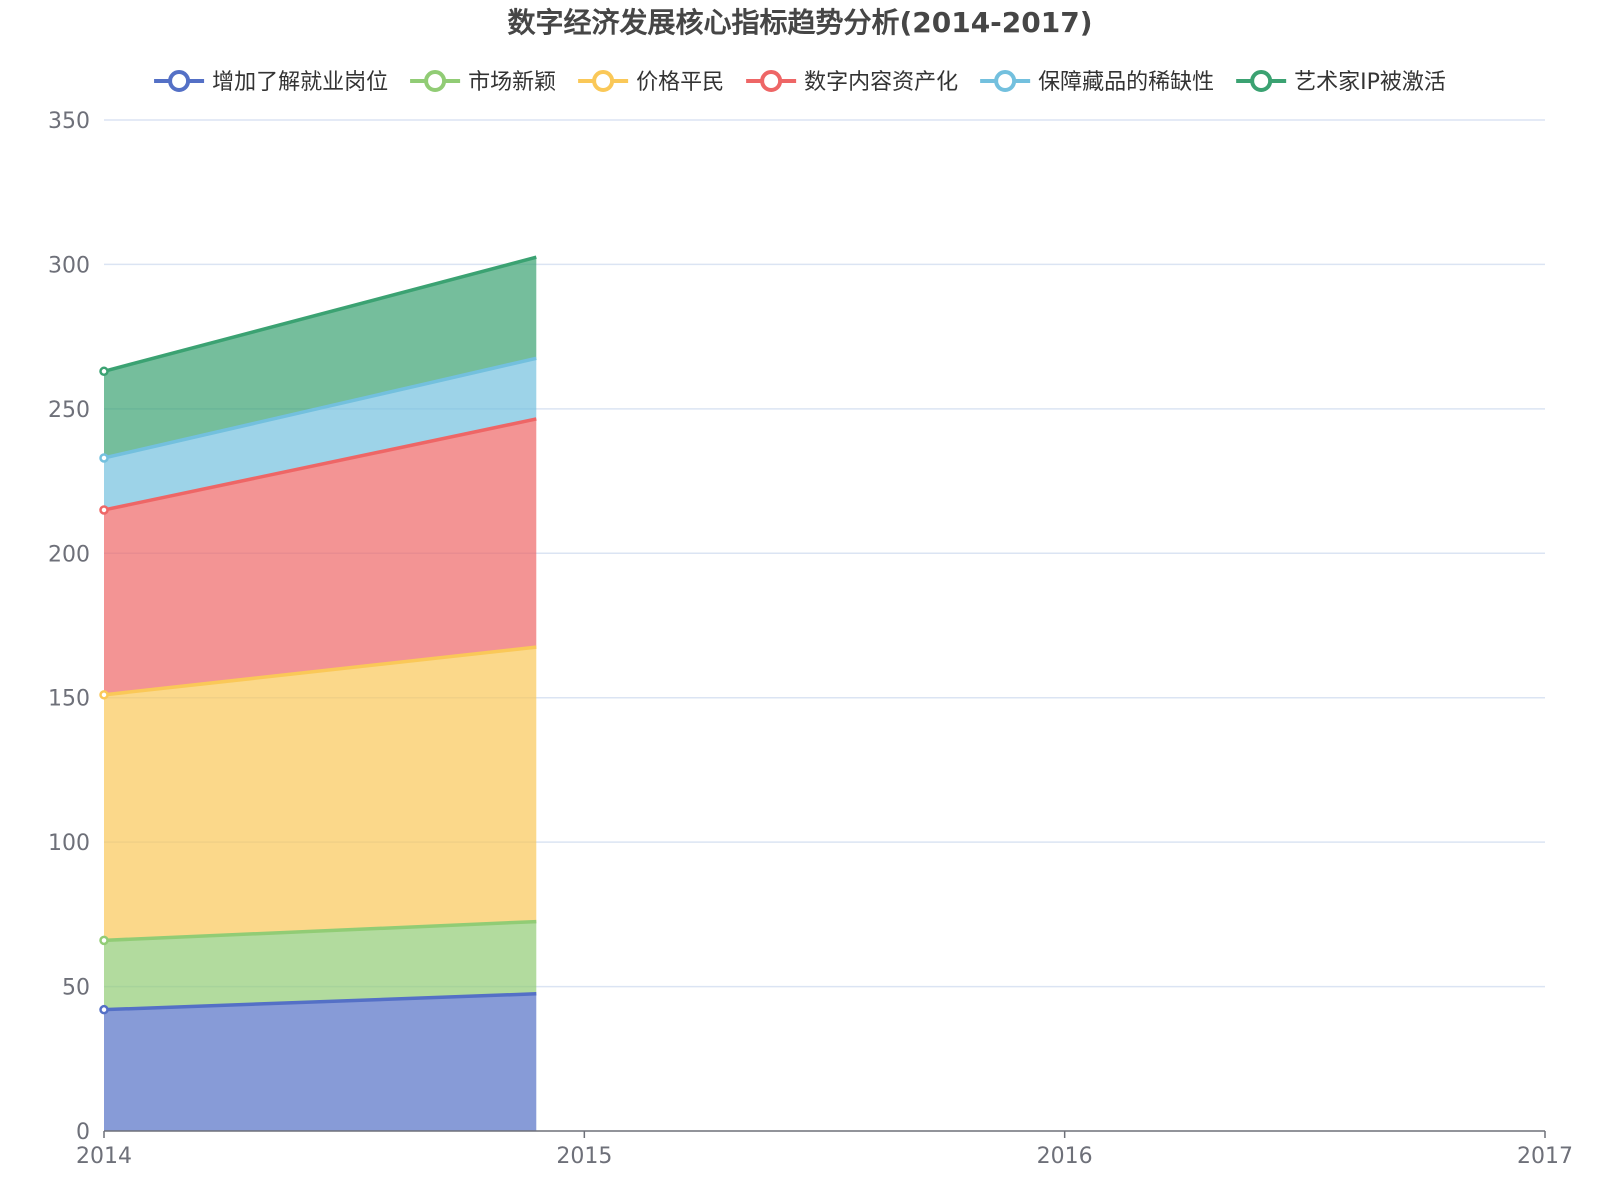 This screenshot has width=1600, height=1204. What do you see at coordinates (69, 843) in the screenshot?
I see `y-tick-label: 100` at bounding box center [69, 843].